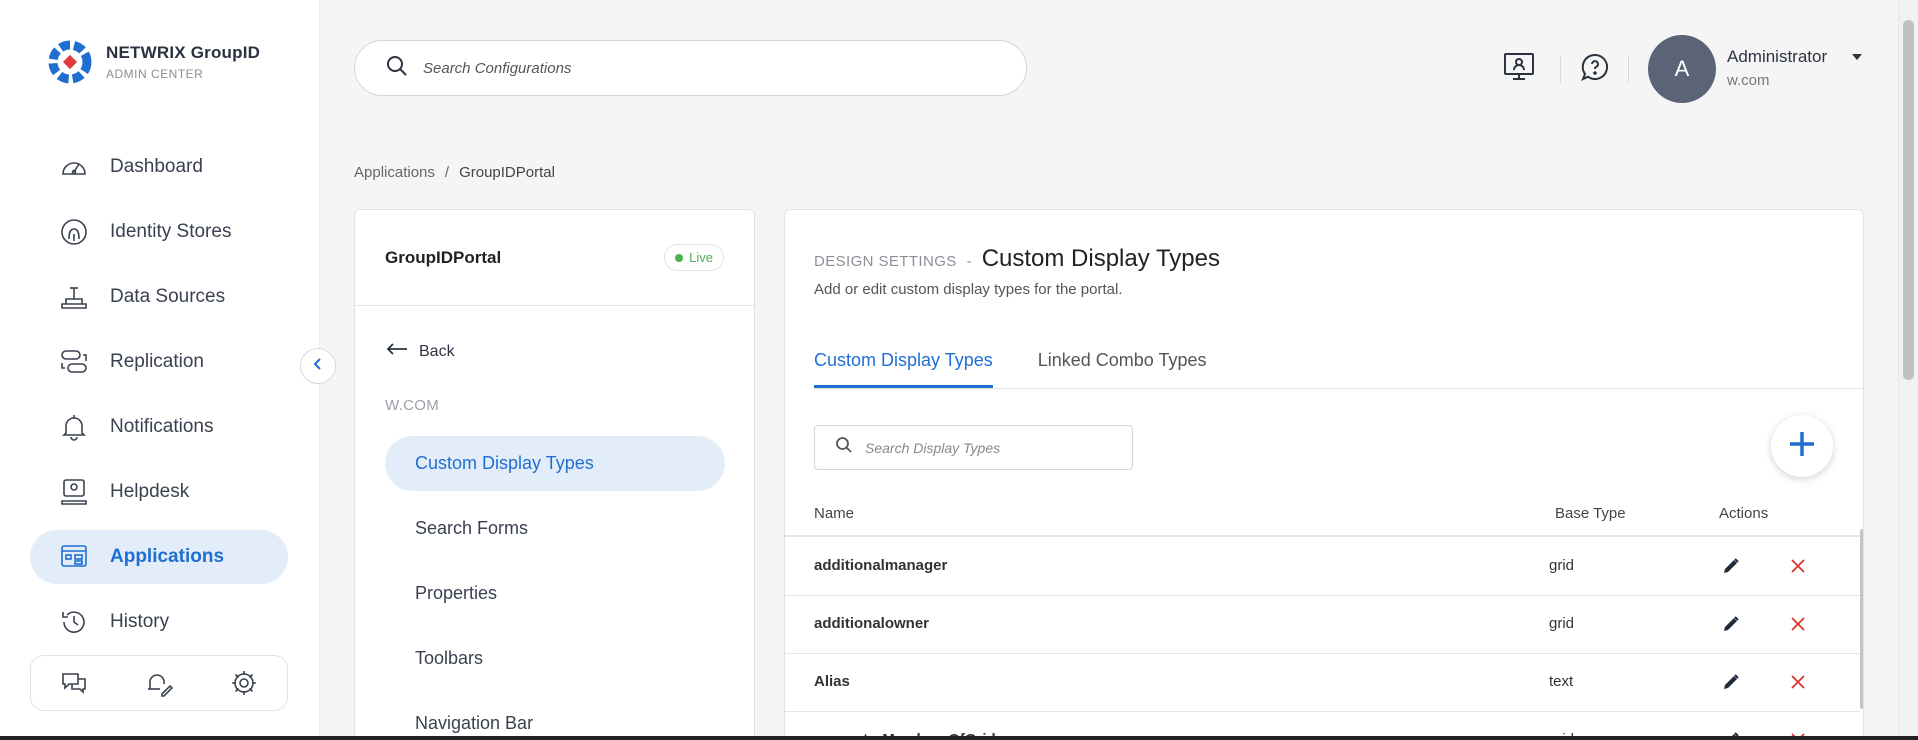 Image resolution: width=1918 pixels, height=740 pixels. Describe the element at coordinates (872, 623) in the screenshot. I see `display-type-name: additionalowner` at that location.